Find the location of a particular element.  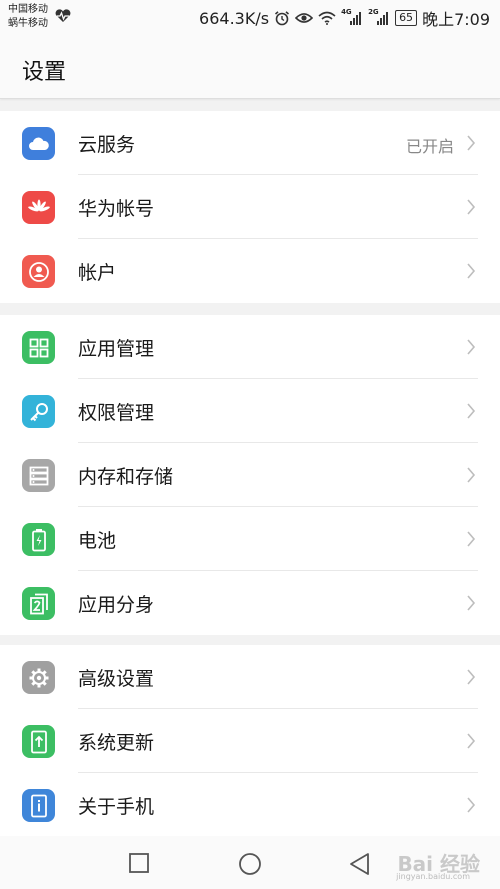

gear-icon is located at coordinates (38, 677).